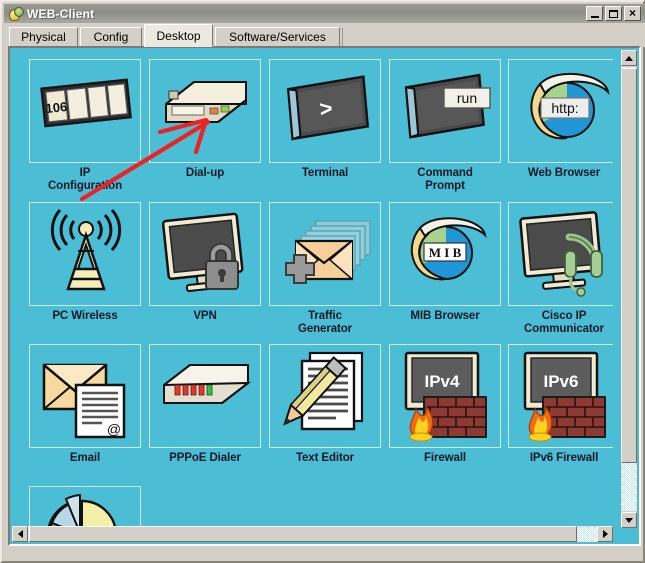 This screenshot has height=563, width=645. I want to click on desktop-item-pie-chart, so click(85, 507).